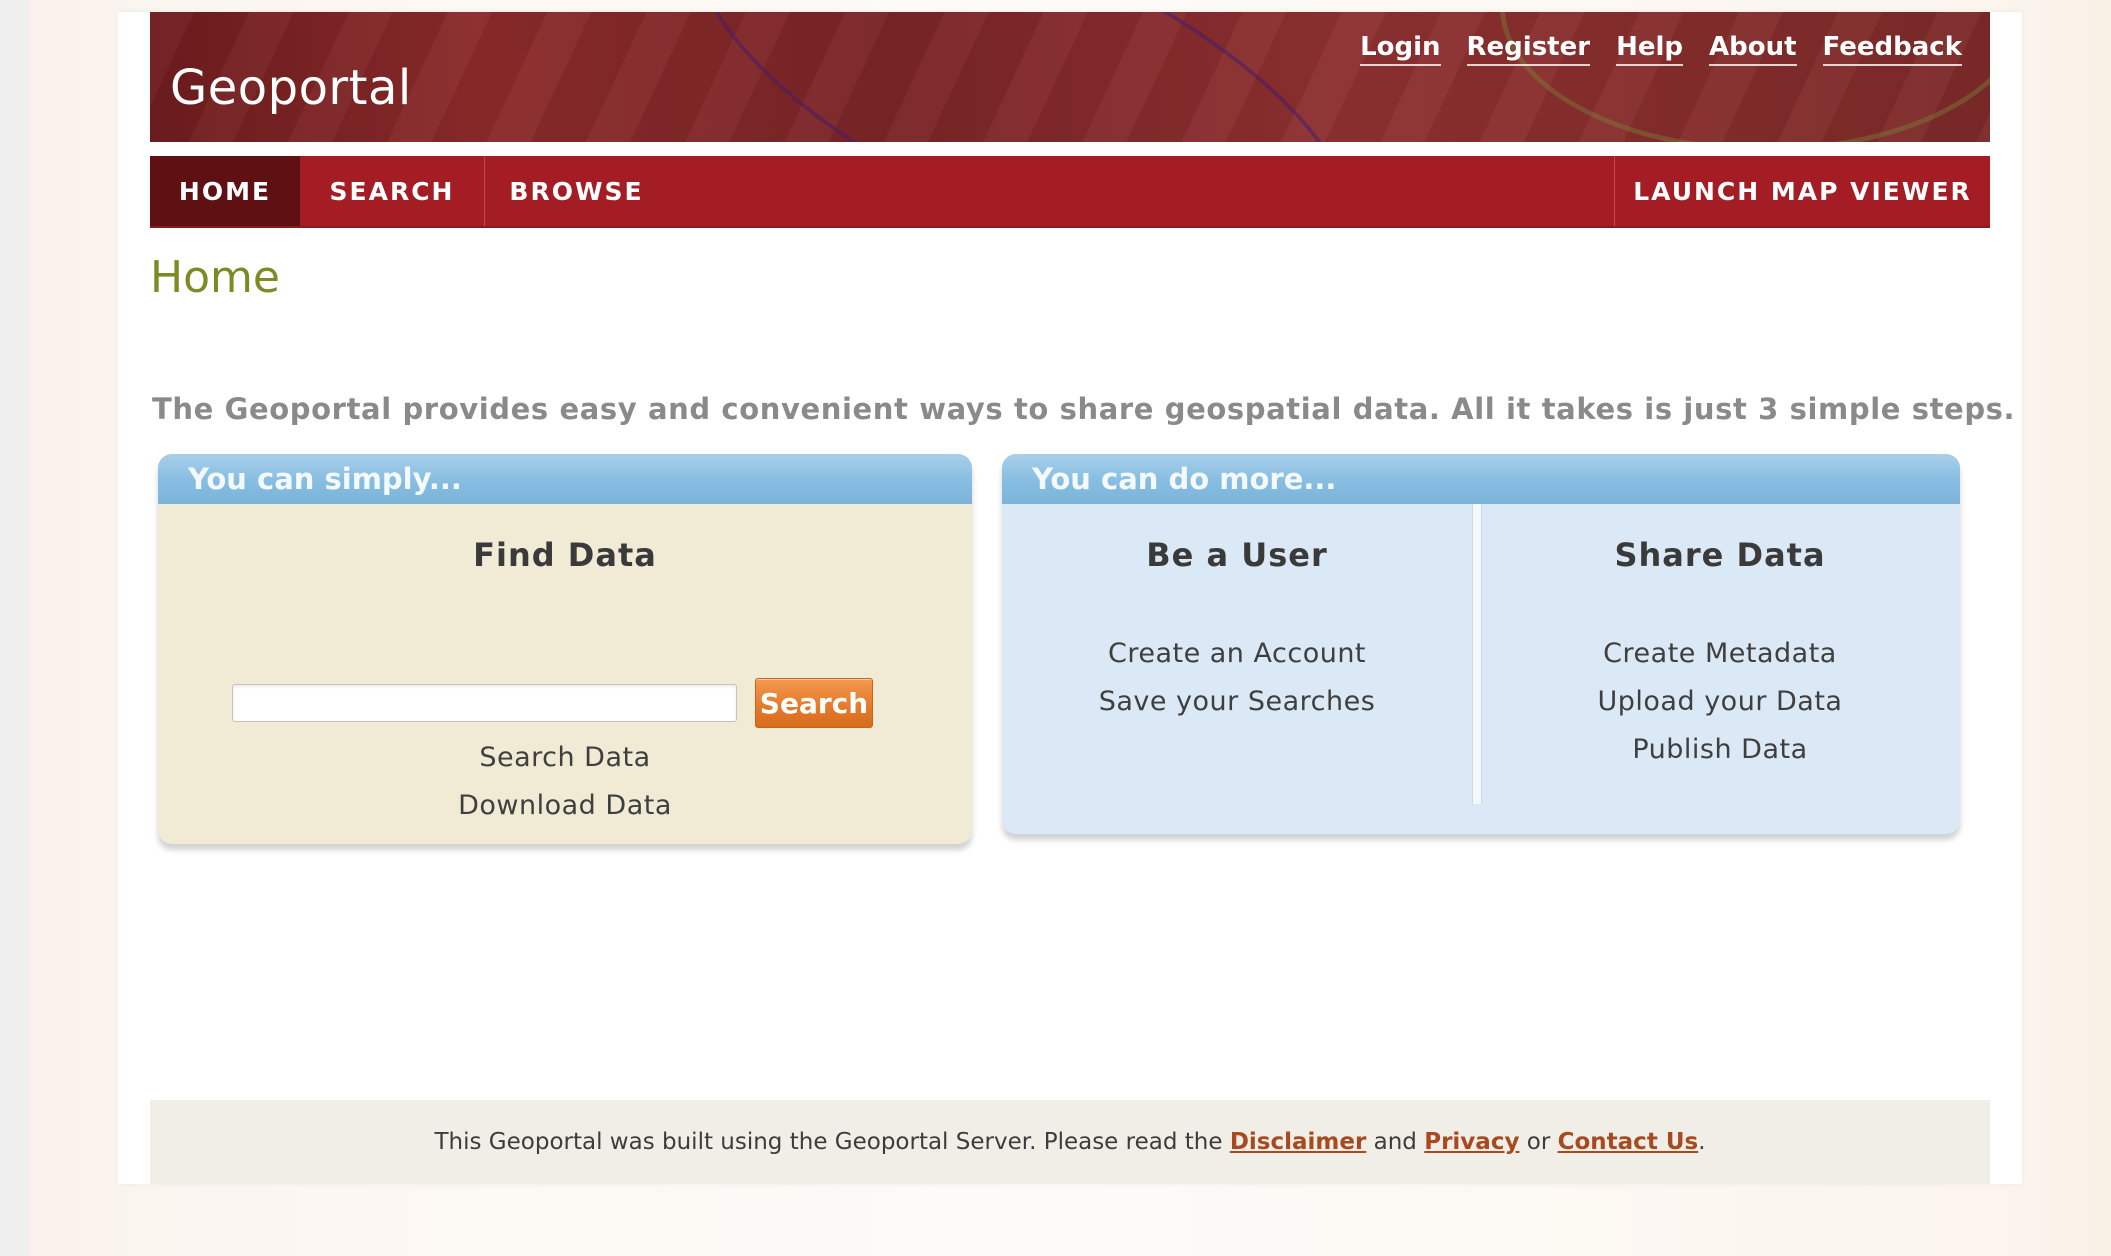  Describe the element at coordinates (1298, 1142) in the screenshot. I see `disclaimer-link: Disclaimer` at that location.